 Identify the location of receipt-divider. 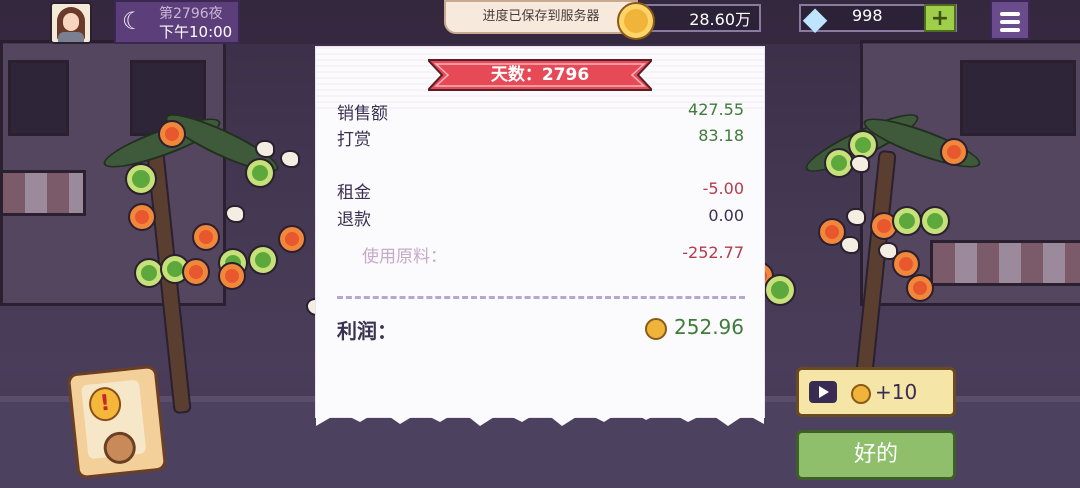
(541, 297).